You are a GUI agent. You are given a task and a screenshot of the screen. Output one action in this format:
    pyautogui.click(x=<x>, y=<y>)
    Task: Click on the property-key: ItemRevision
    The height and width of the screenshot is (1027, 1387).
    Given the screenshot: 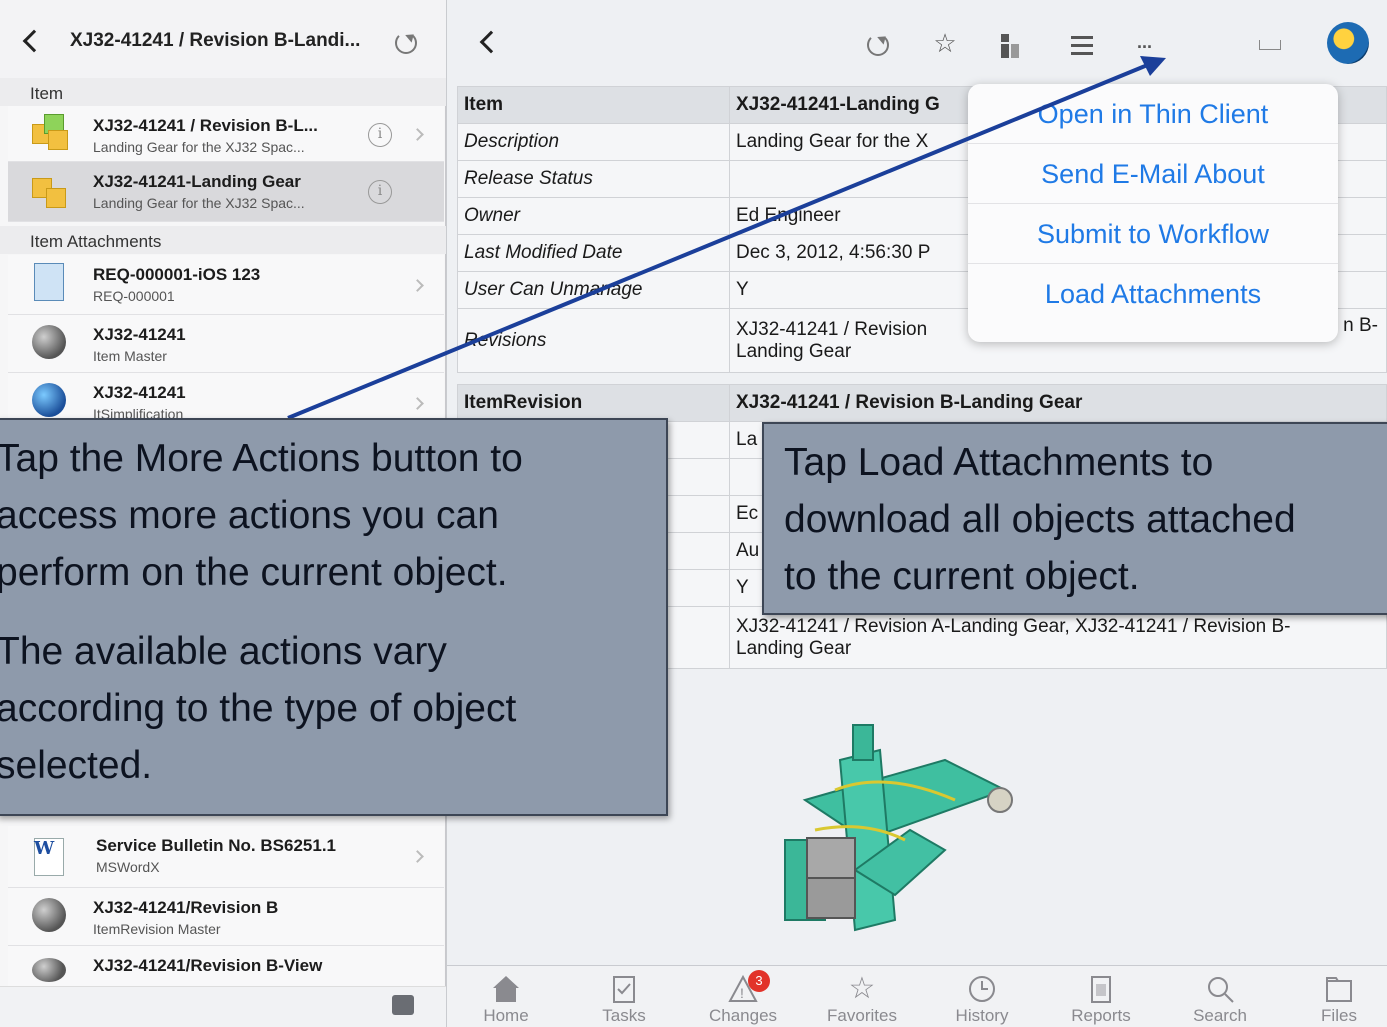 What is the action you would take?
    pyautogui.click(x=593, y=403)
    